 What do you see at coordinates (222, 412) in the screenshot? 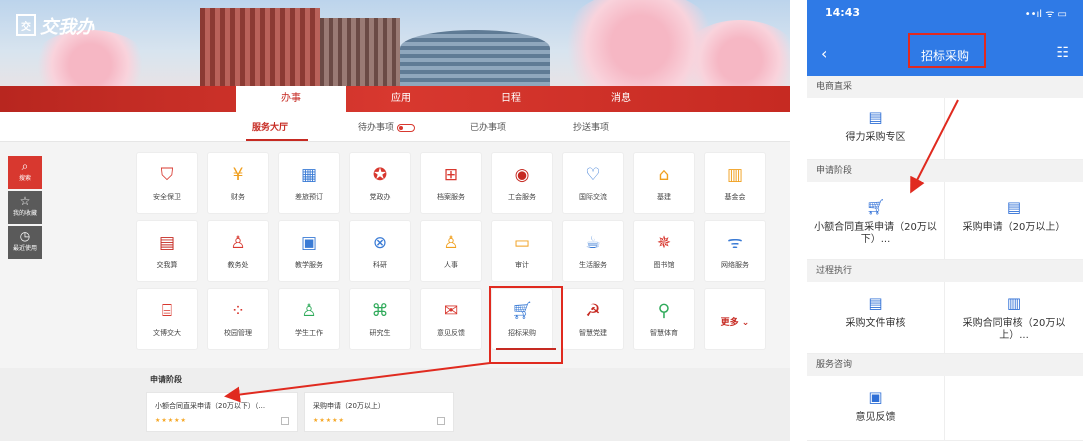
I see `card-small-contract: 小额合同直采申请（20万以下）（... ★★★★★` at bounding box center [222, 412].